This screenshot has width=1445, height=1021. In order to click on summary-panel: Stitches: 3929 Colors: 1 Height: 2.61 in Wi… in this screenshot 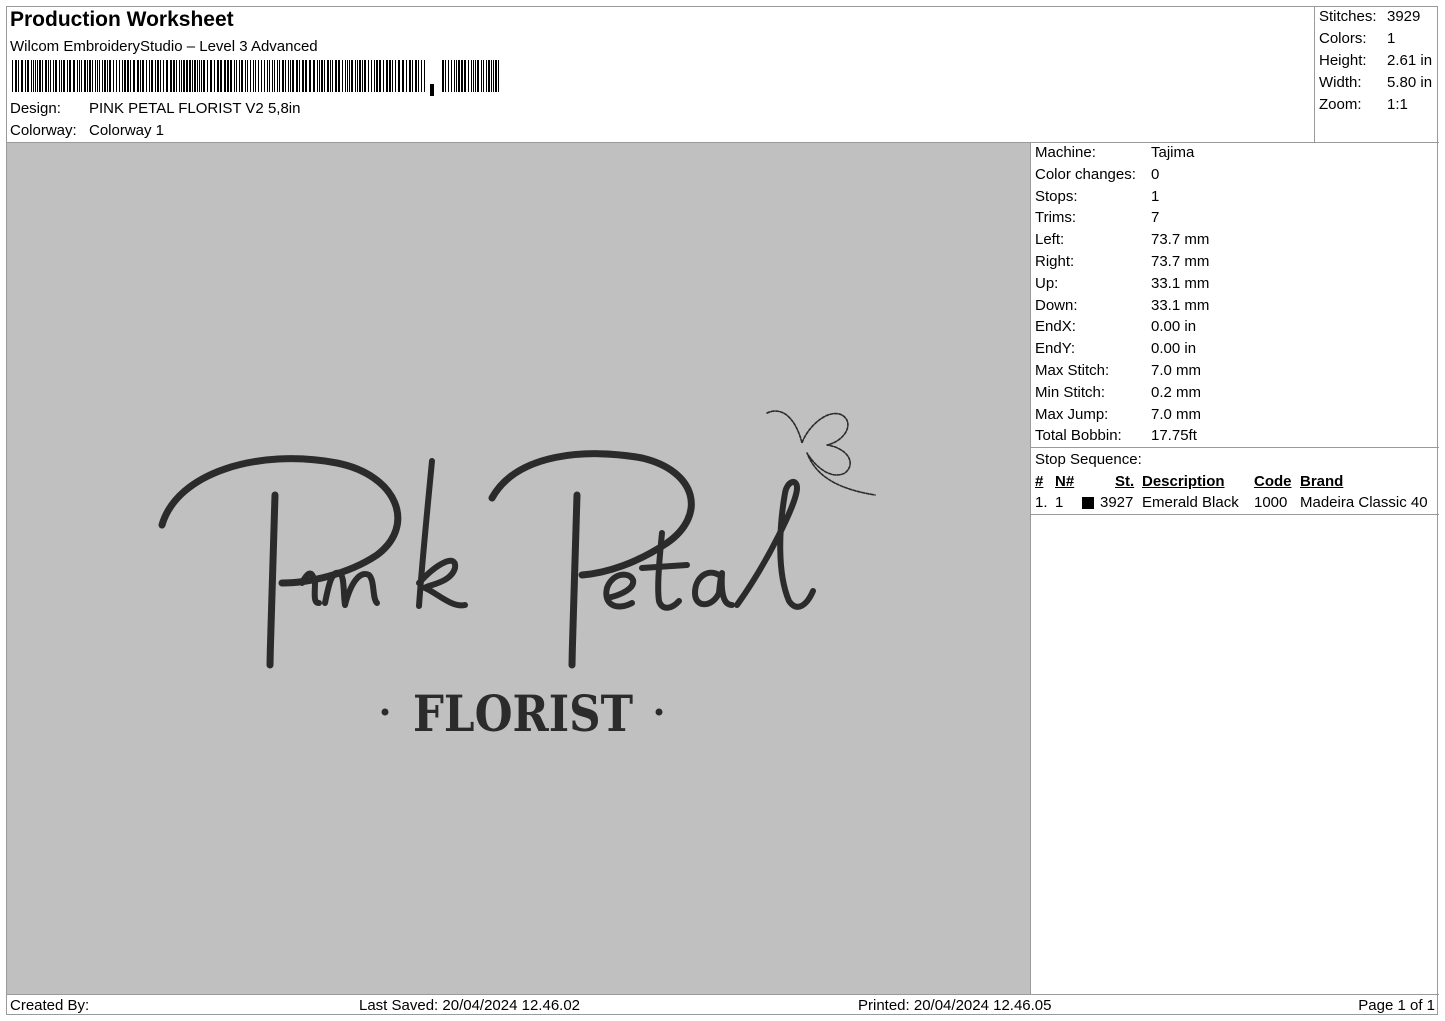, I will do `click(1377, 75)`.